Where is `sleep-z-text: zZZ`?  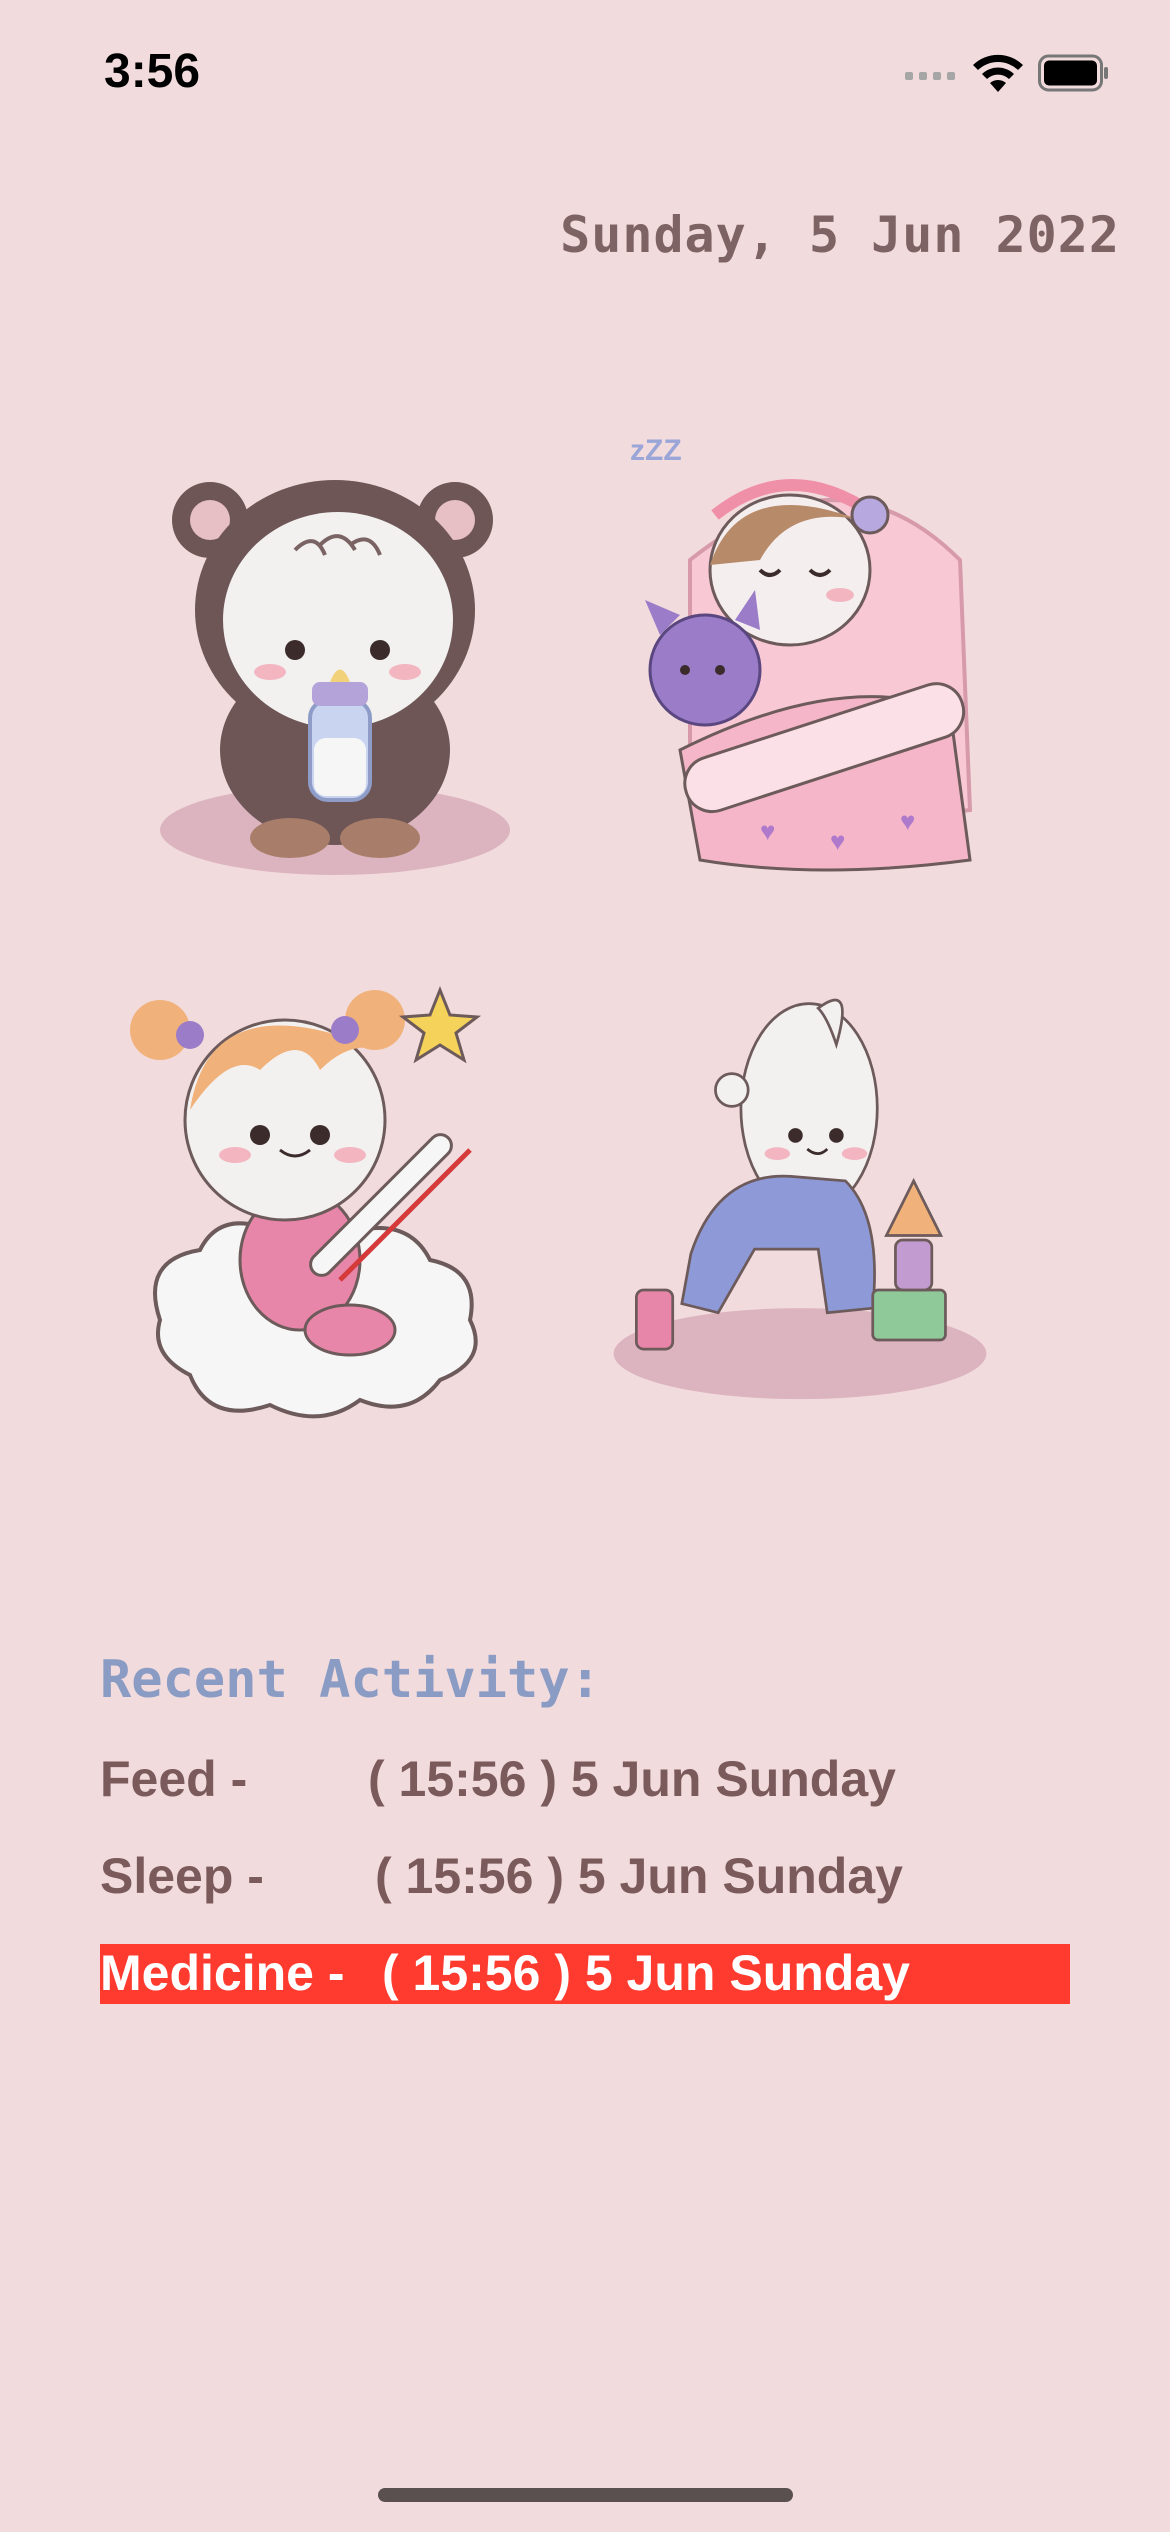
sleep-z-text: zZZ is located at coordinates (656, 450).